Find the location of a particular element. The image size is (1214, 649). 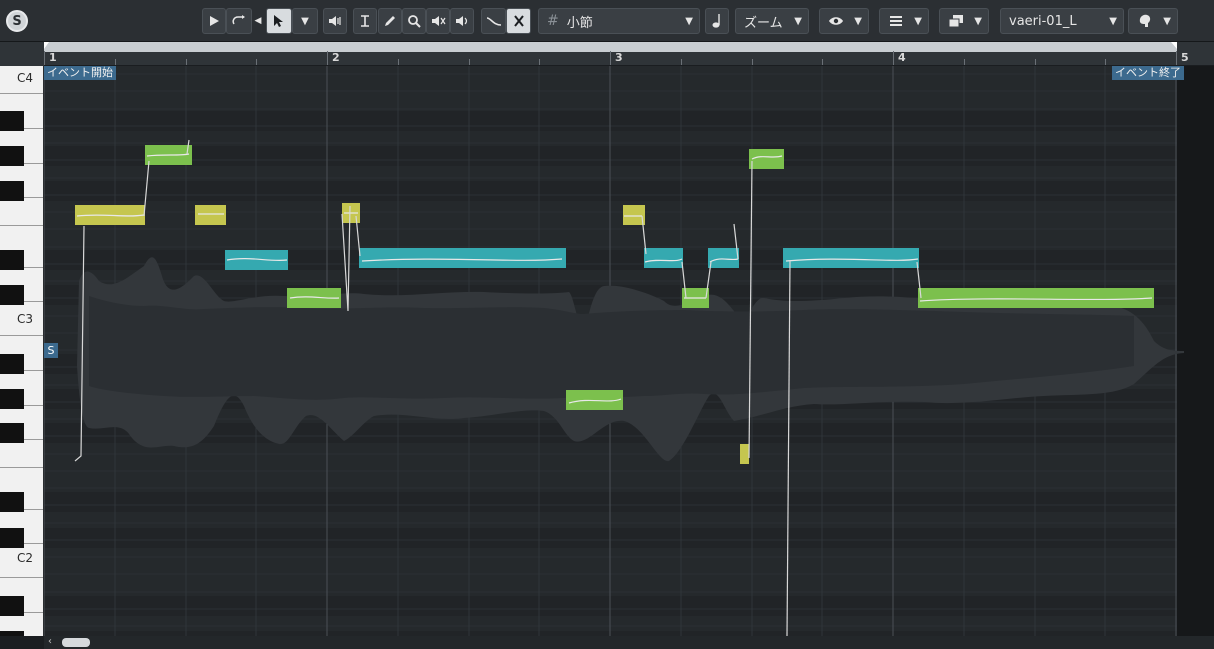

zoom-button is located at coordinates (414, 21).